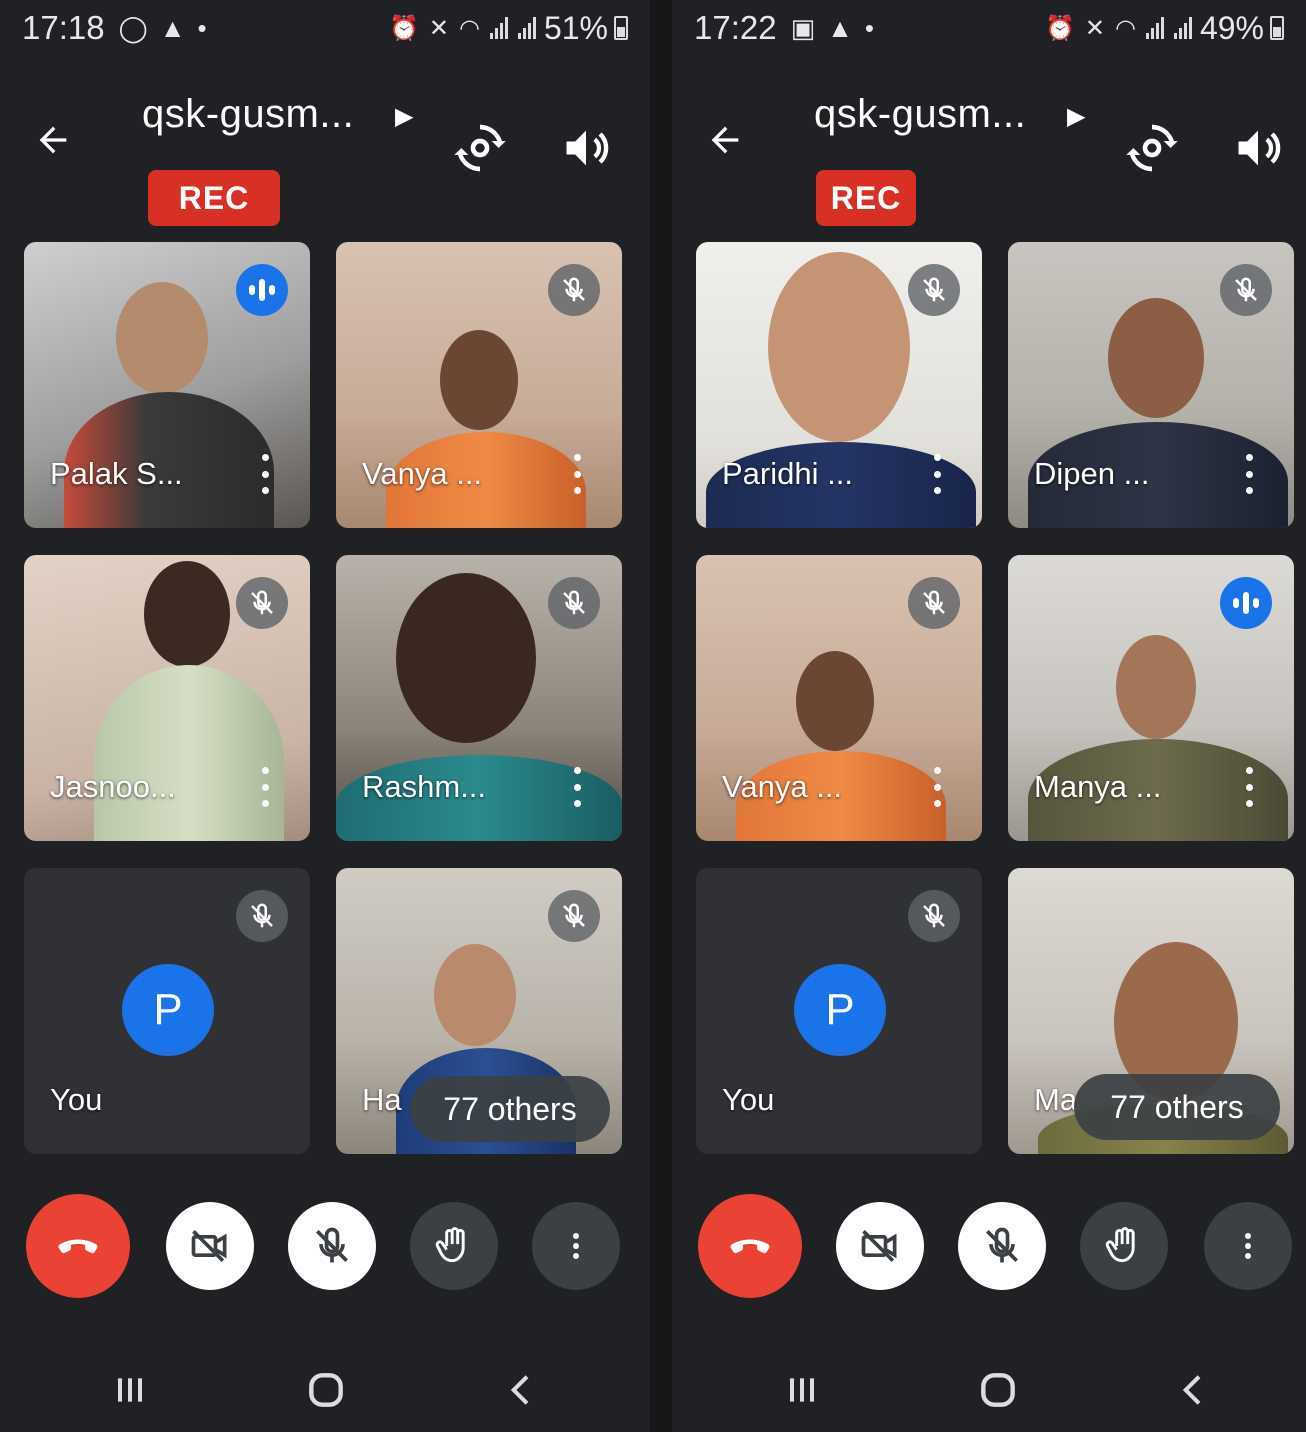 Image resolution: width=1306 pixels, height=1432 pixels. I want to click on participant-tile: Ha 77 others, so click(479, 1011).